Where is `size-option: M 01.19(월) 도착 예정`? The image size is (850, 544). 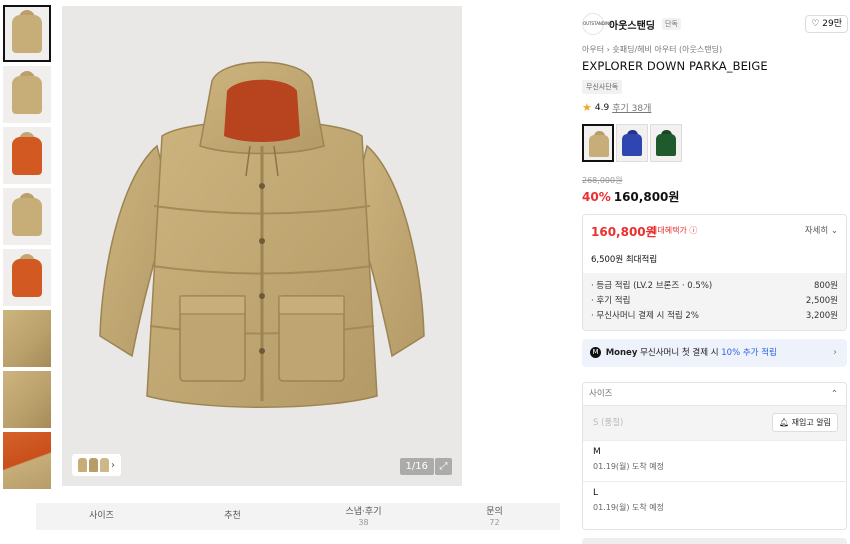
size-option: M 01.19(월) 도착 예정 is located at coordinates (714, 460).